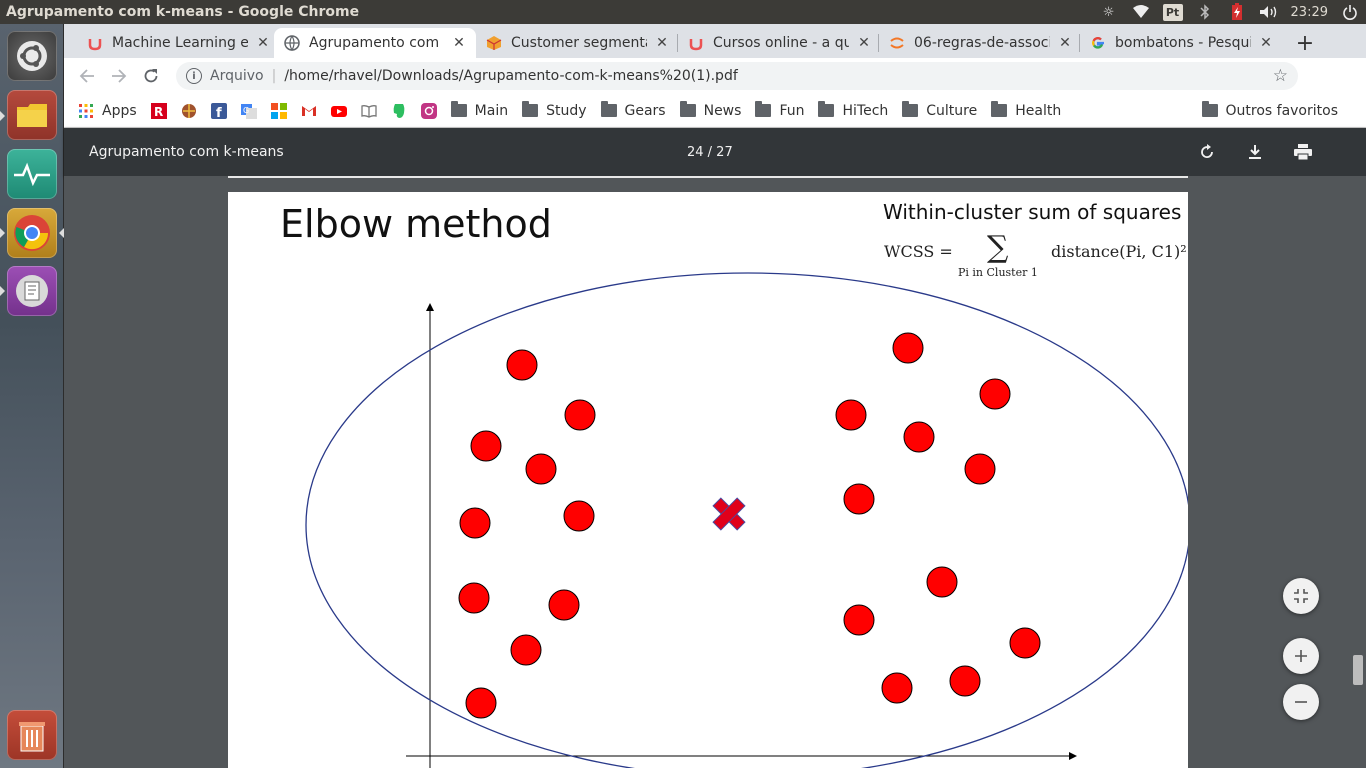 The image size is (1366, 768). I want to click on info-icon: i, so click(194, 76).